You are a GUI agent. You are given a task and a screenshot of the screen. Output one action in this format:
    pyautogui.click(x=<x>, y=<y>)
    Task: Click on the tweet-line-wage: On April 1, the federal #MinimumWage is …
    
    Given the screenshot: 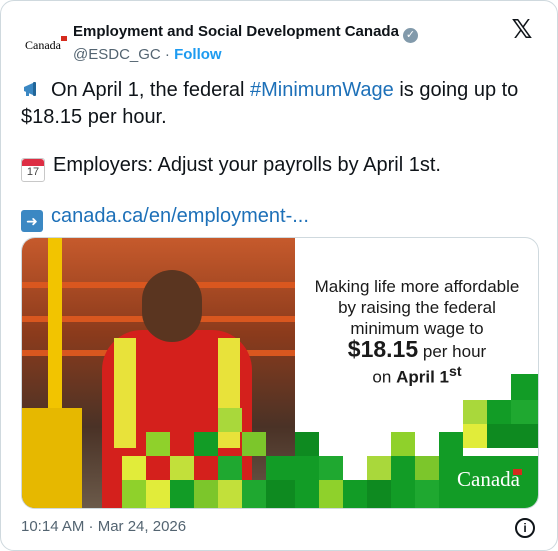 What is the action you would take?
    pyautogui.click(x=279, y=104)
    